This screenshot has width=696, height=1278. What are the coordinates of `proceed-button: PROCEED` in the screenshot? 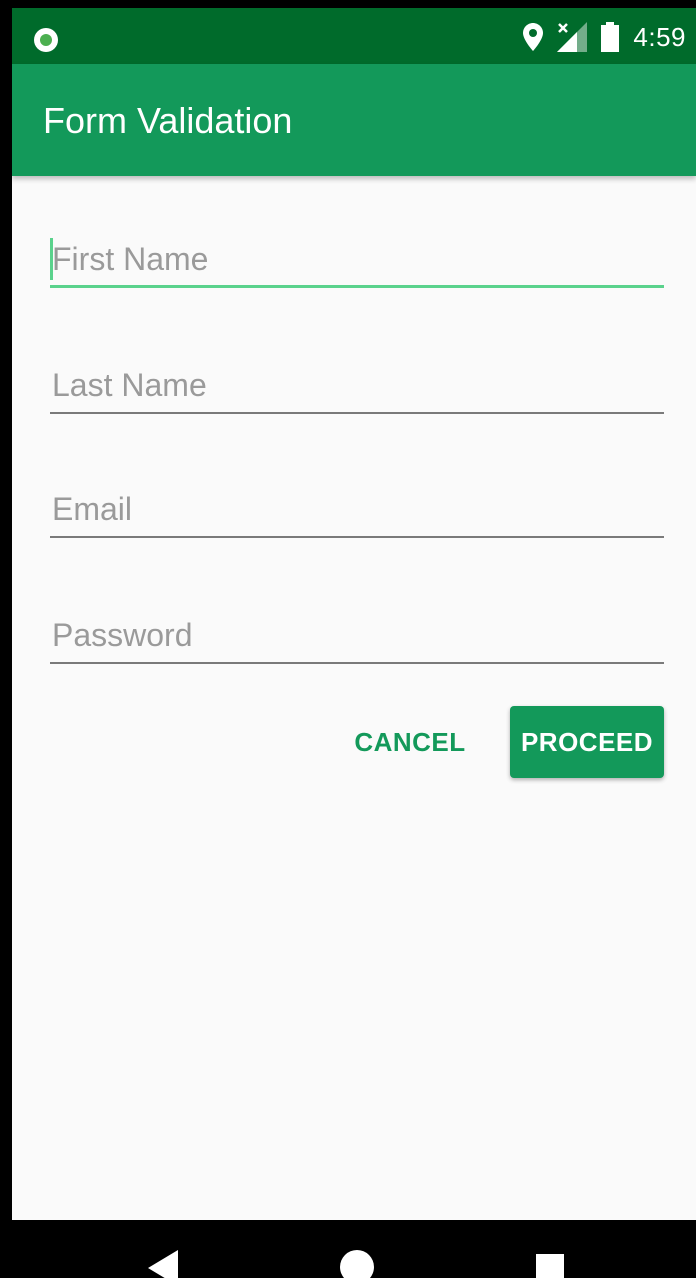 It's located at (587, 742).